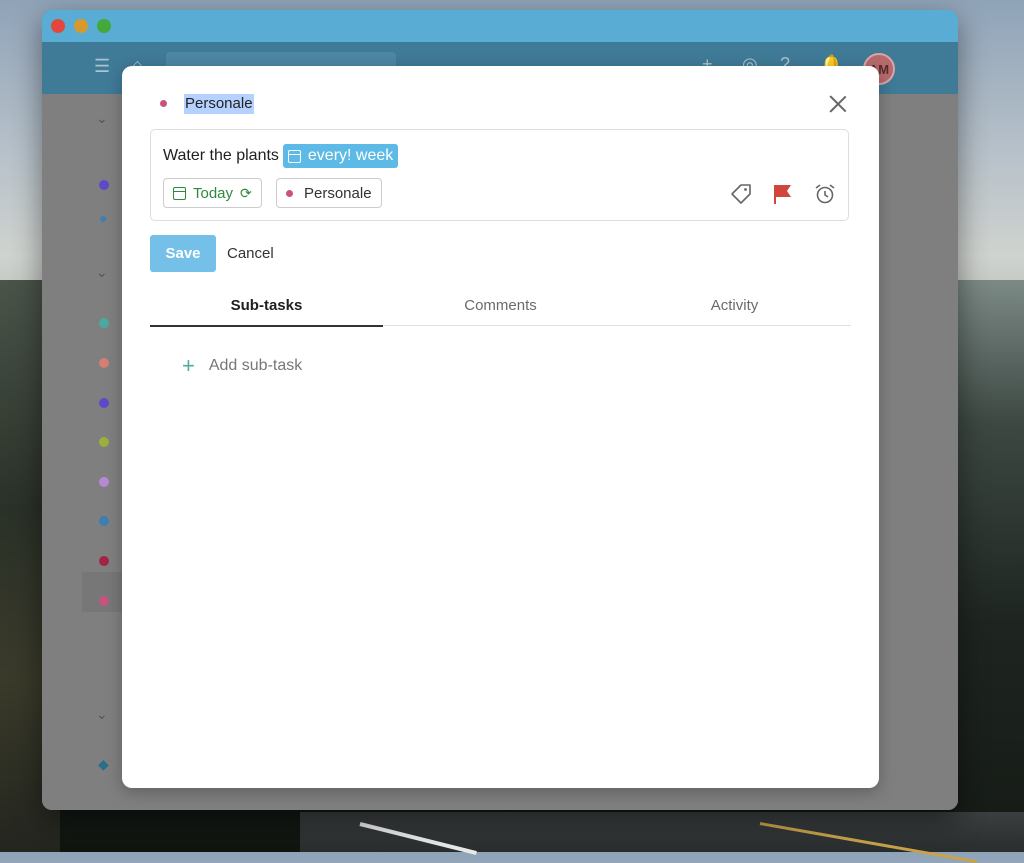  Describe the element at coordinates (58, 26) in the screenshot. I see `close-window-button` at that location.